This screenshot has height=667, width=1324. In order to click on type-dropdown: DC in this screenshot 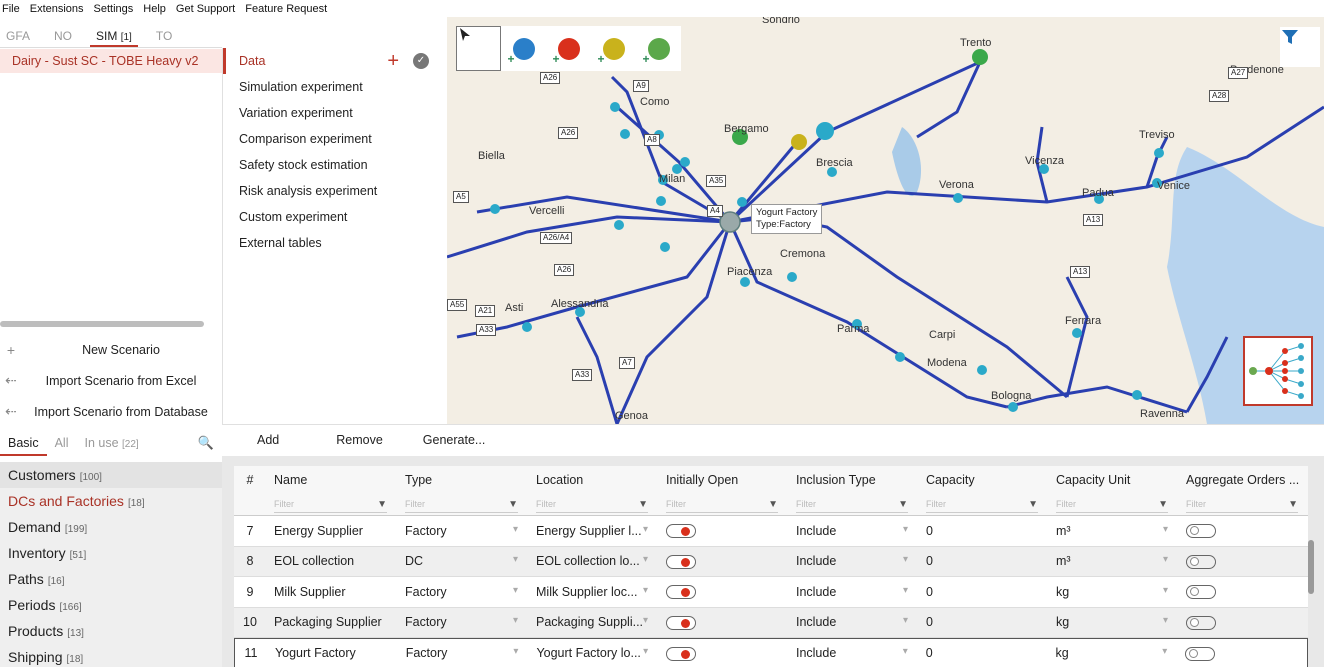, I will do `click(462, 561)`.